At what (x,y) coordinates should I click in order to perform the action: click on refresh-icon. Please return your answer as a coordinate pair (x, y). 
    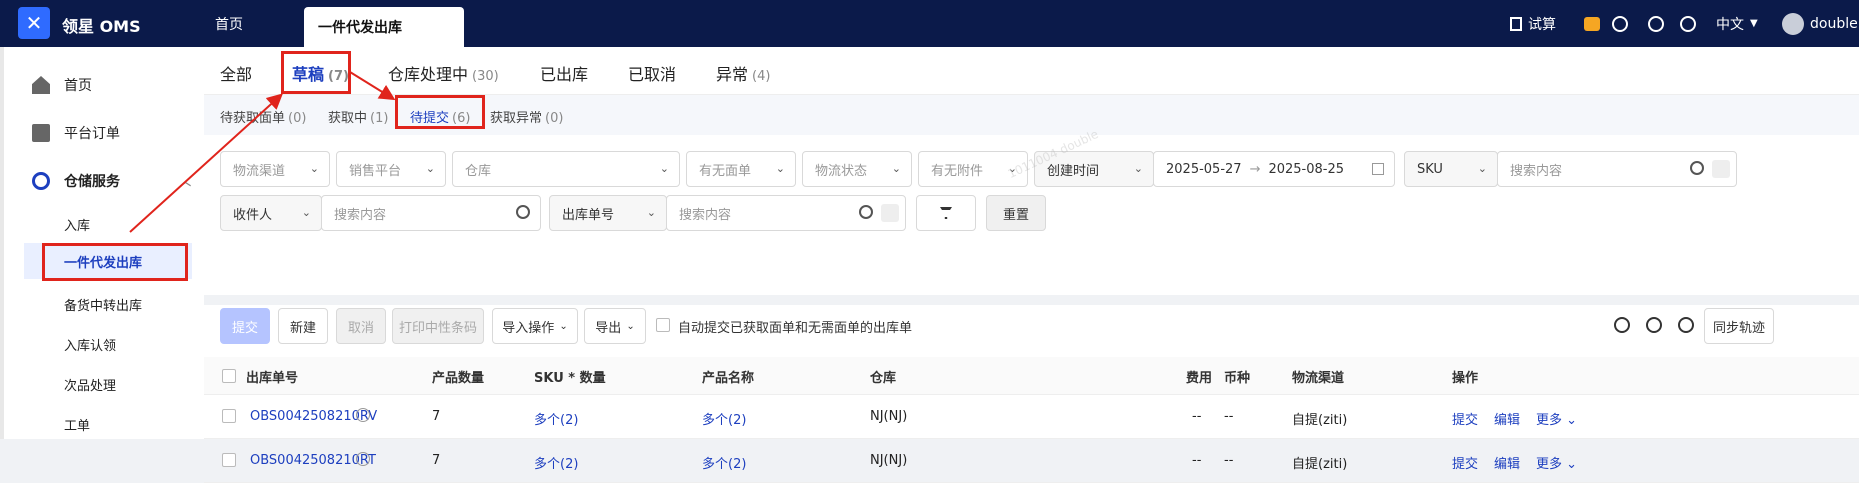
    Looking at the image, I should click on (1622, 325).